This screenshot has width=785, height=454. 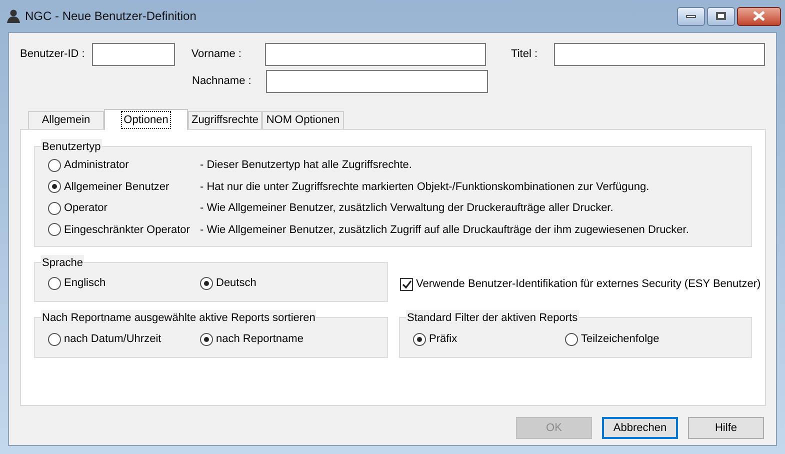 What do you see at coordinates (691, 16) in the screenshot?
I see `minimize-button` at bounding box center [691, 16].